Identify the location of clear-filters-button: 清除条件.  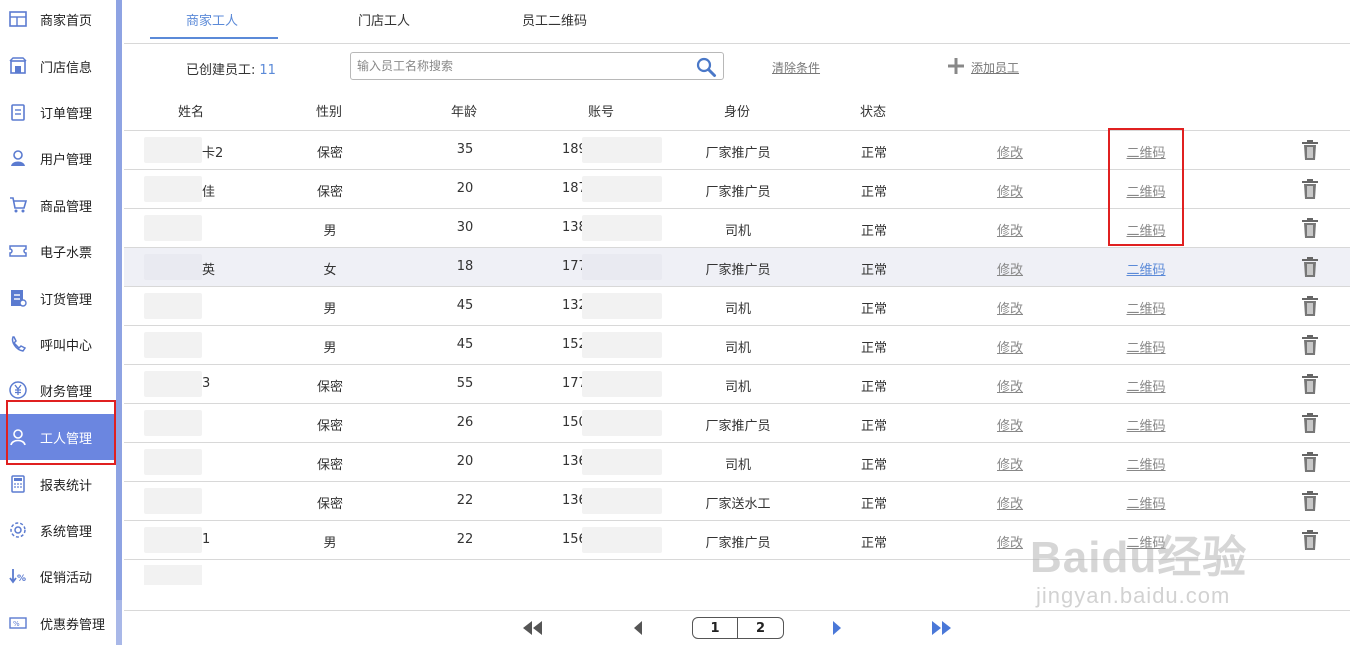
(796, 67).